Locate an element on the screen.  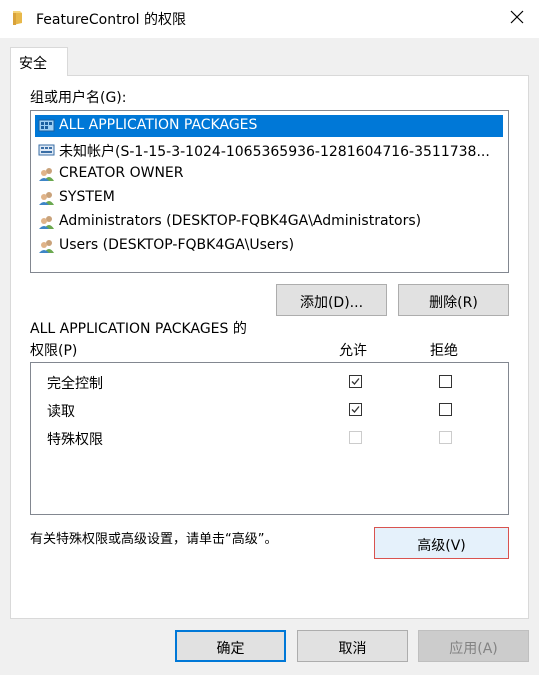
ok-button: 确定 is located at coordinates (230, 646).